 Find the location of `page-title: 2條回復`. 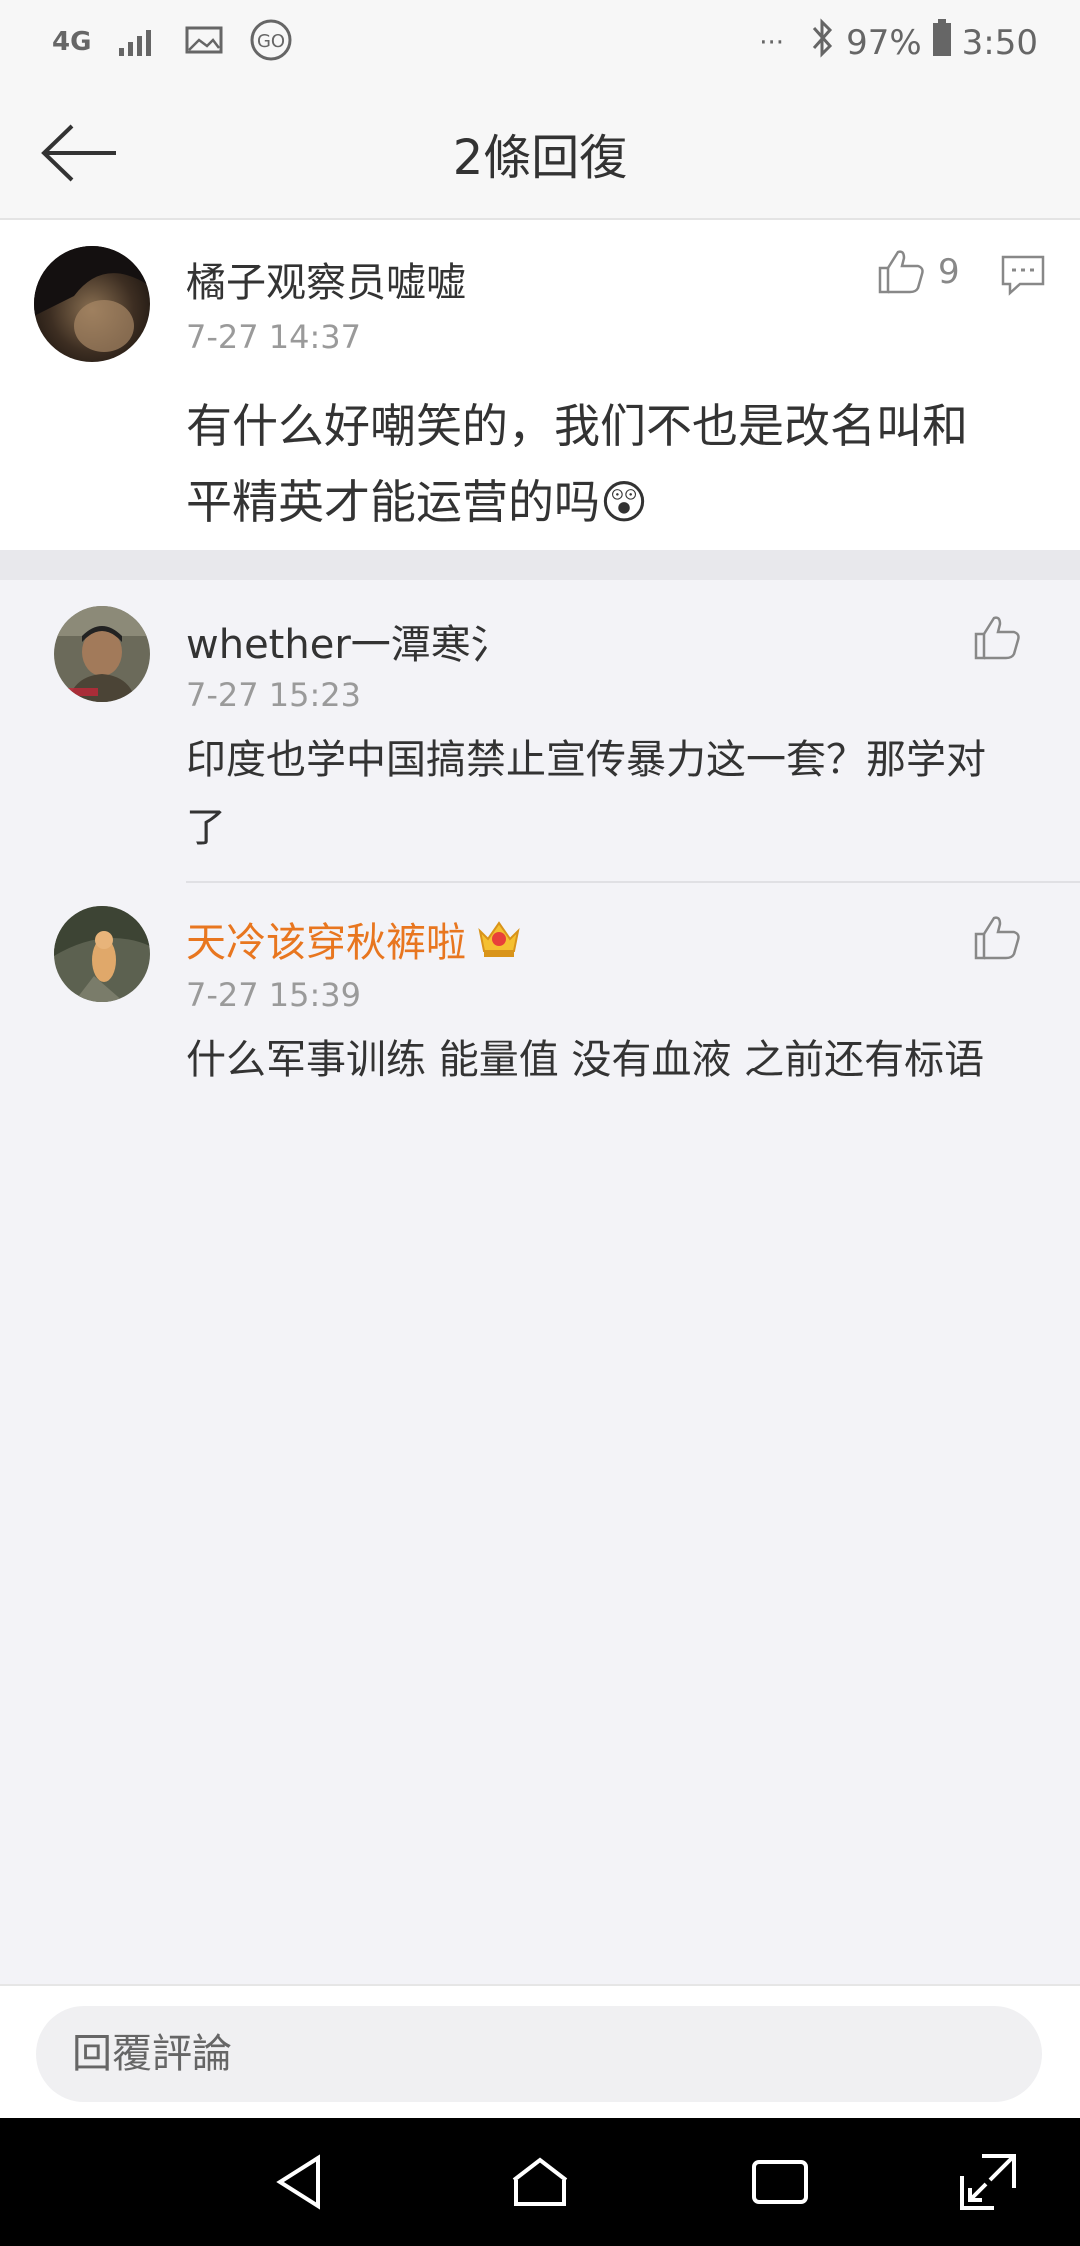

page-title: 2條回復 is located at coordinates (540, 158).